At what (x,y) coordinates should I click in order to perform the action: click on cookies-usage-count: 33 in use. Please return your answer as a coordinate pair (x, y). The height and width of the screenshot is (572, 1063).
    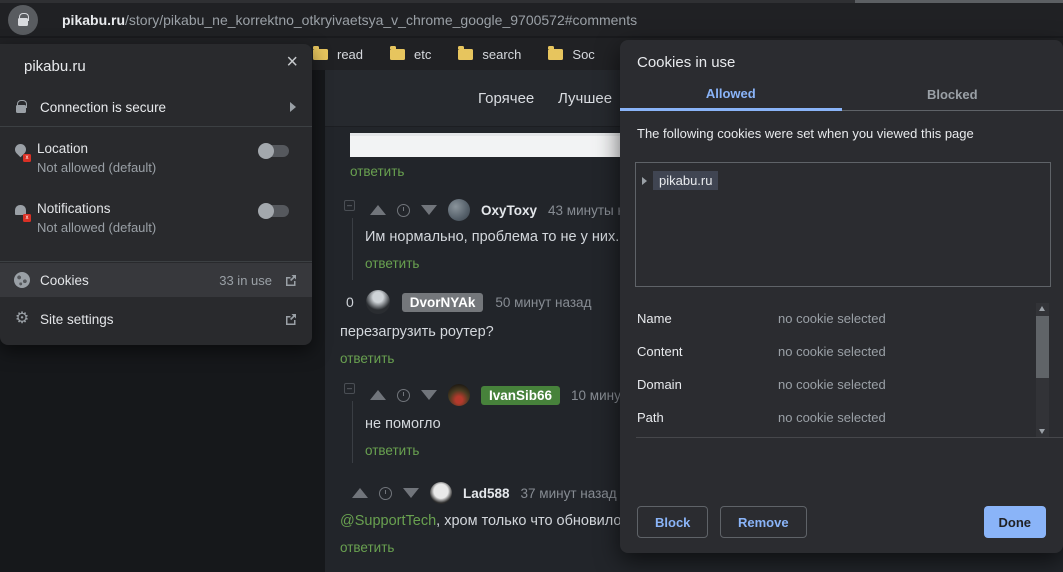
    Looking at the image, I should click on (245, 280).